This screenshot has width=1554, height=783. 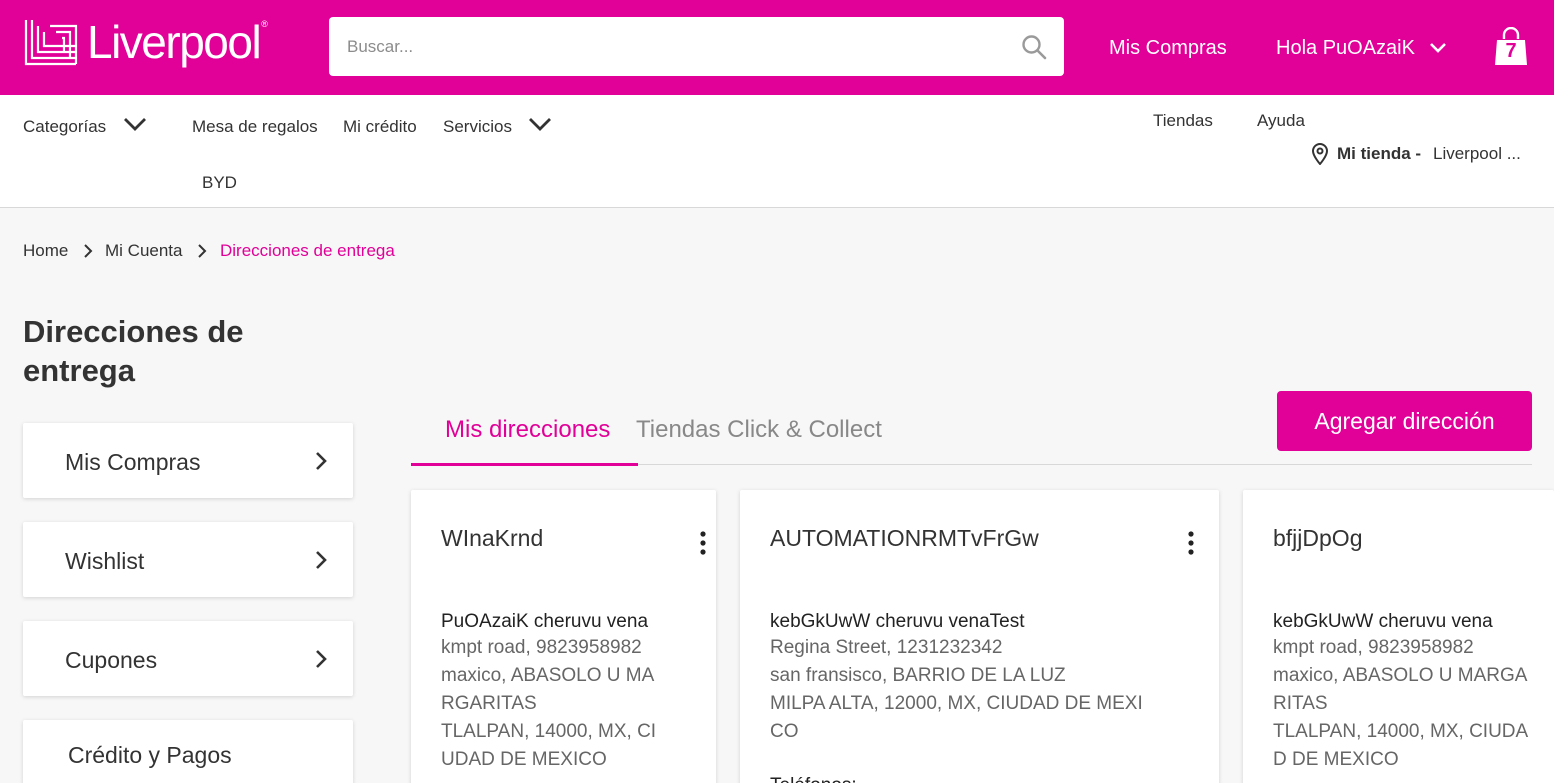 I want to click on mis-compras-link: Mis Compras, so click(x=1168, y=48).